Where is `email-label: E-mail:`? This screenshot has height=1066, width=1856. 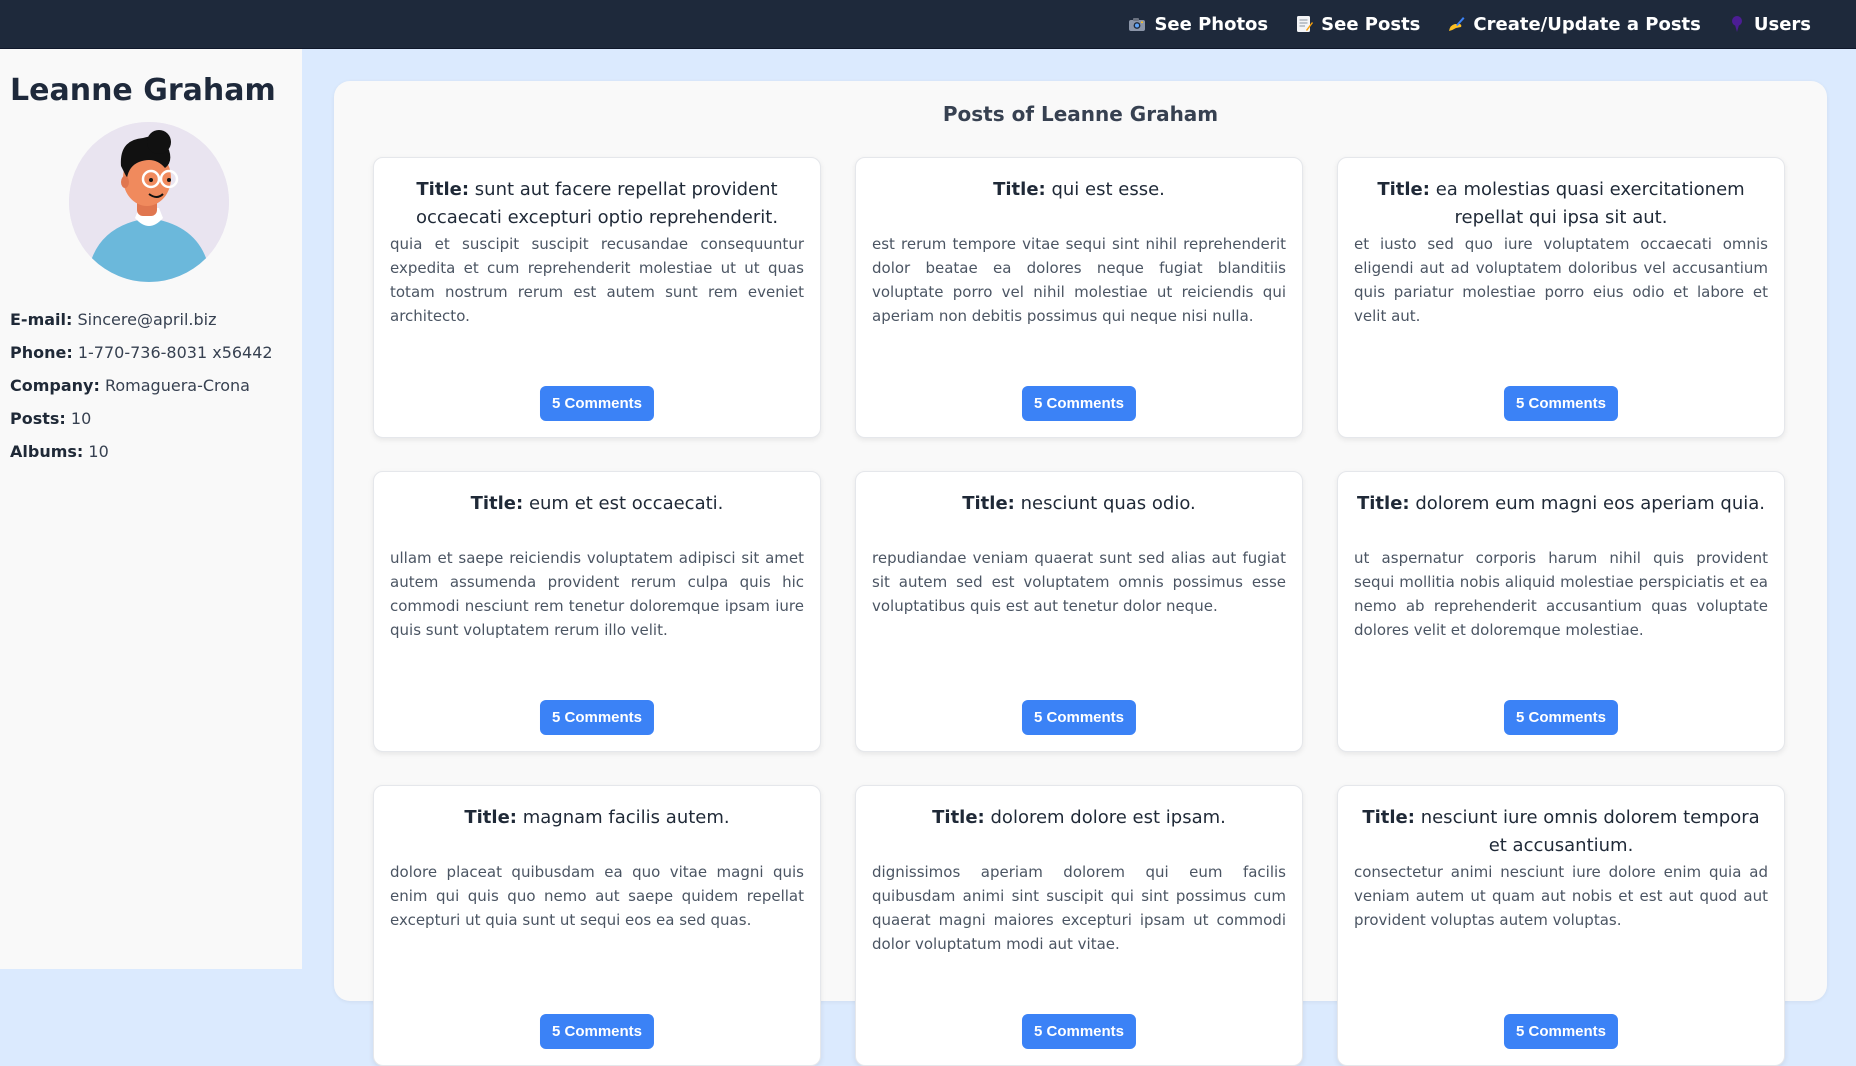
email-label: E-mail: is located at coordinates (41, 319).